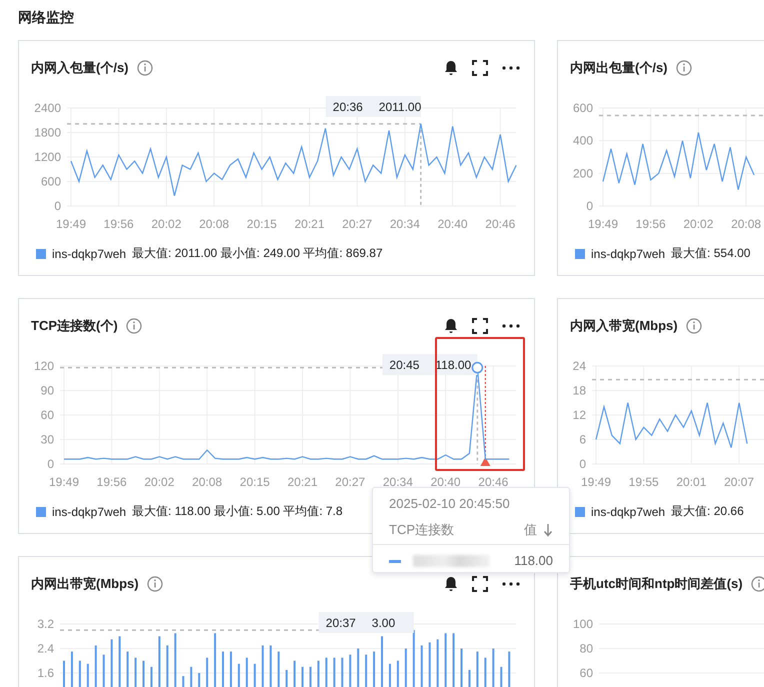  I want to click on axis-label: 20:01, so click(691, 482).